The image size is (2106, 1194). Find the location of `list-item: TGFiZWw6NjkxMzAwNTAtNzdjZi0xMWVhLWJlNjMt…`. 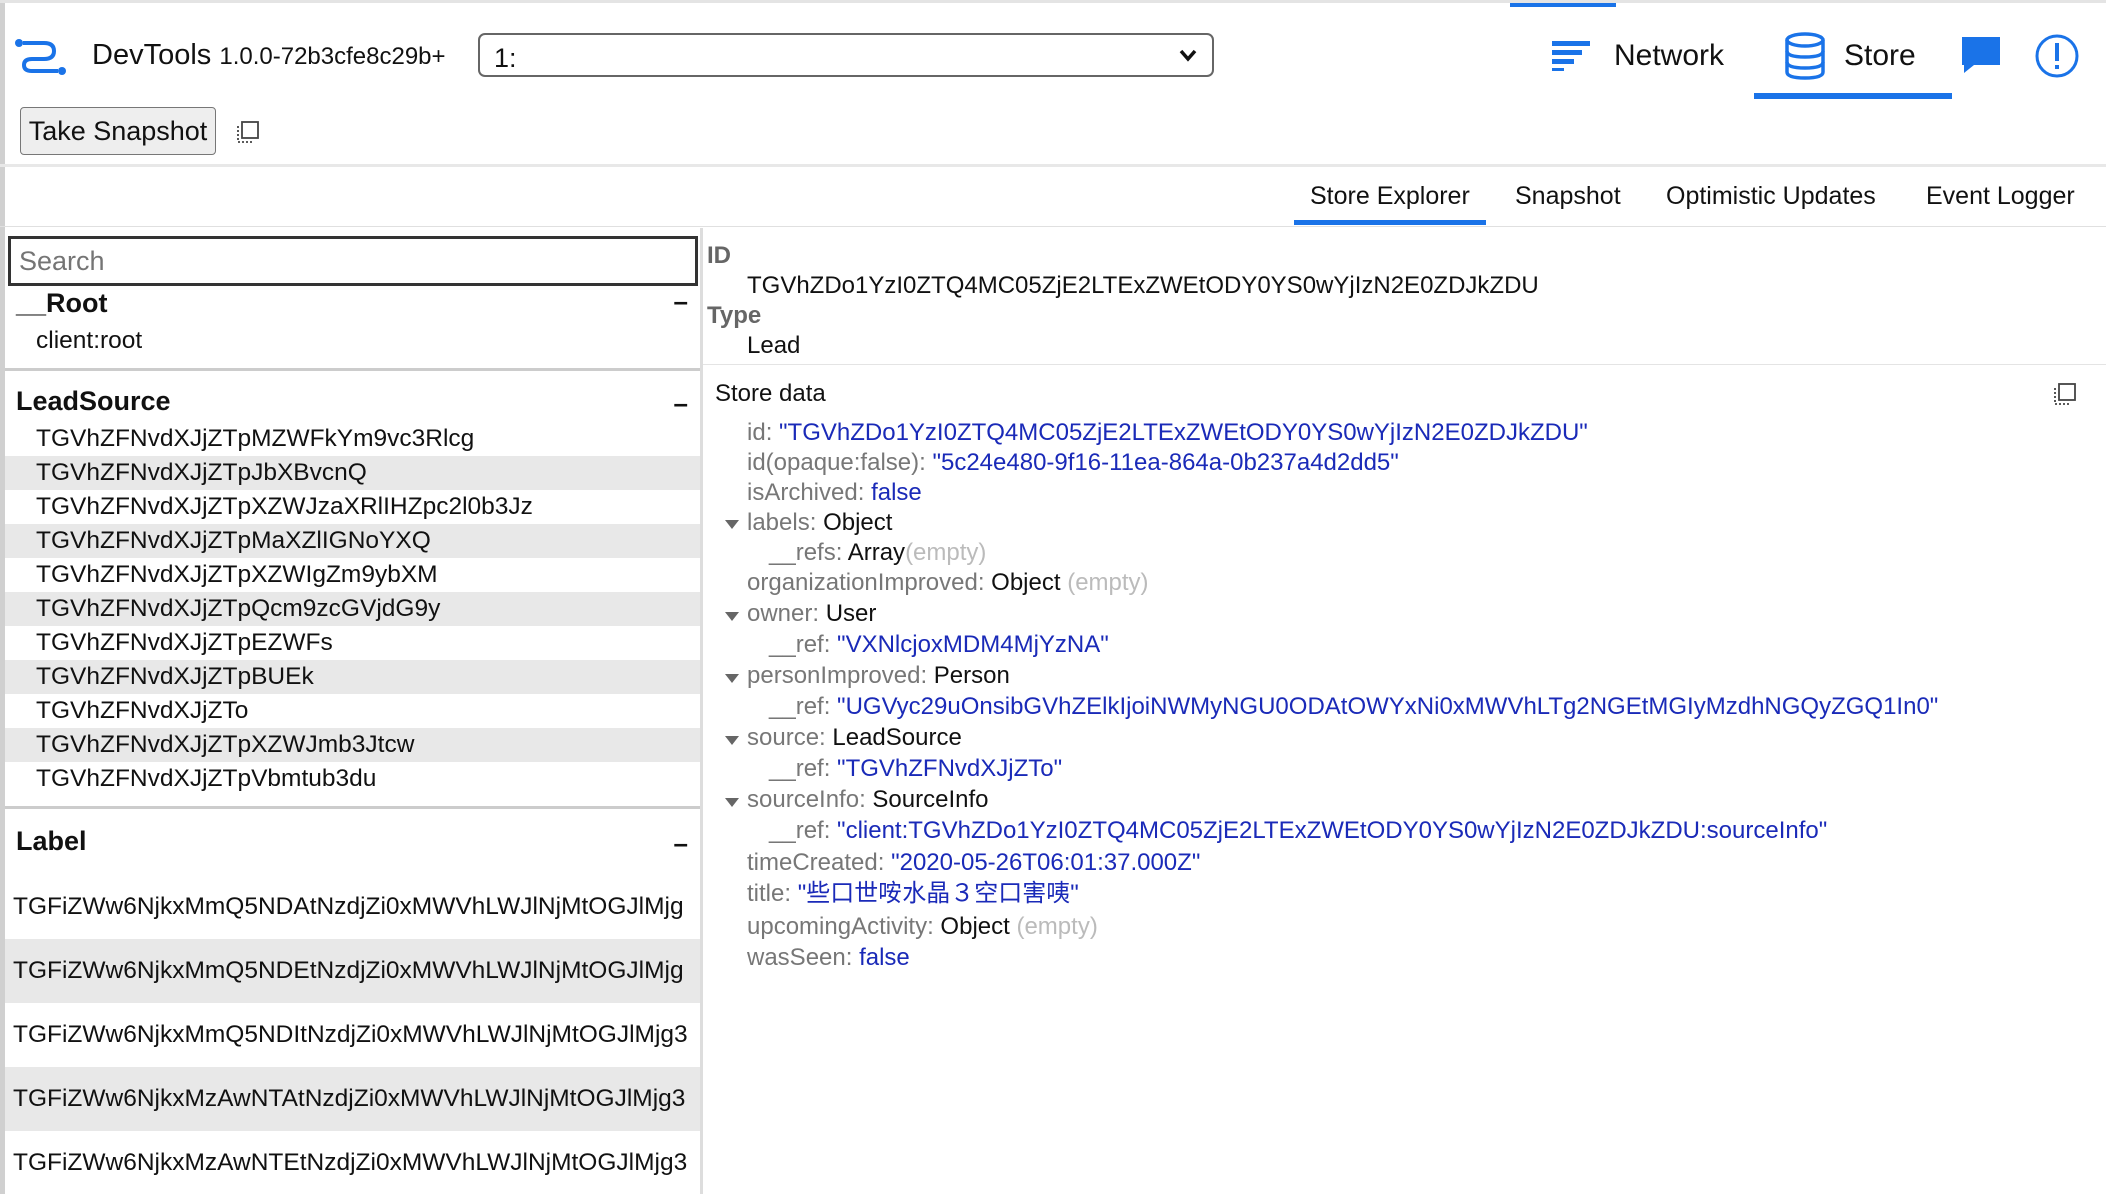

list-item: TGFiZWw6NjkxMzAwNTAtNzdjZi0xMWVhLWJlNjMt… is located at coordinates (352, 1099).